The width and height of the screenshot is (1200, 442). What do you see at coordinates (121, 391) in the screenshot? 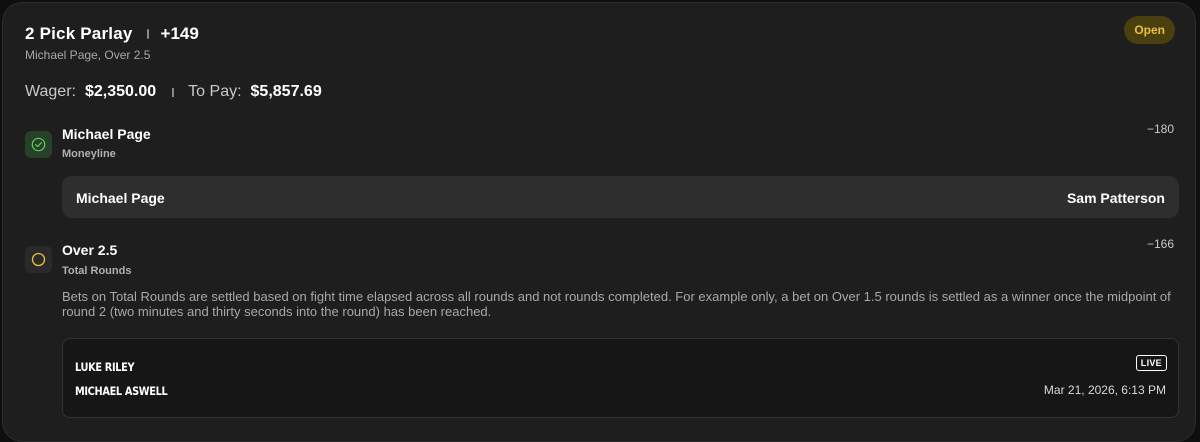
I see `event-fighter-2: MICHAEL ASWELL` at bounding box center [121, 391].